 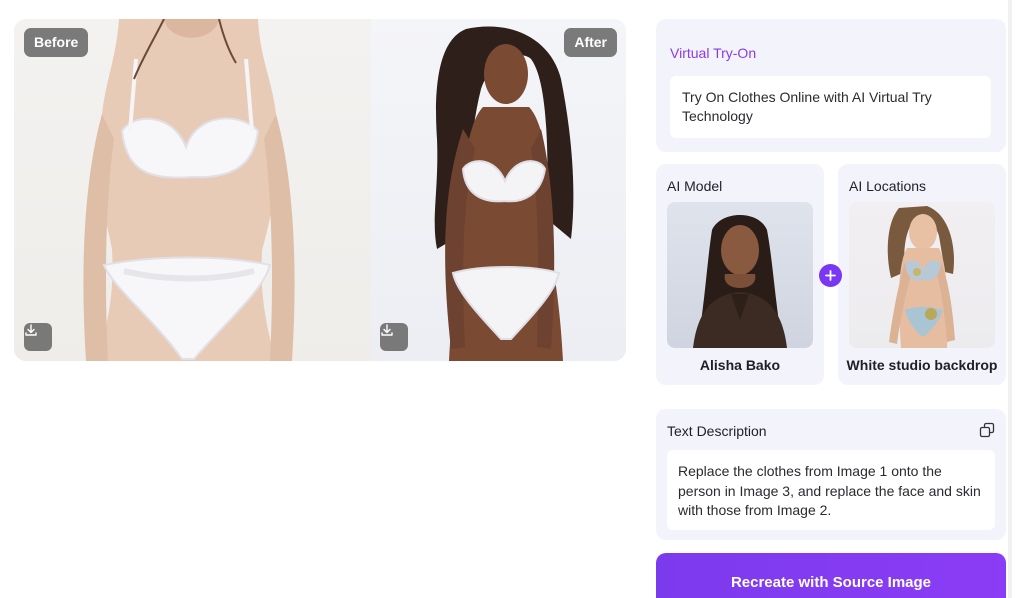 I want to click on copy-icon, so click(x=987, y=430).